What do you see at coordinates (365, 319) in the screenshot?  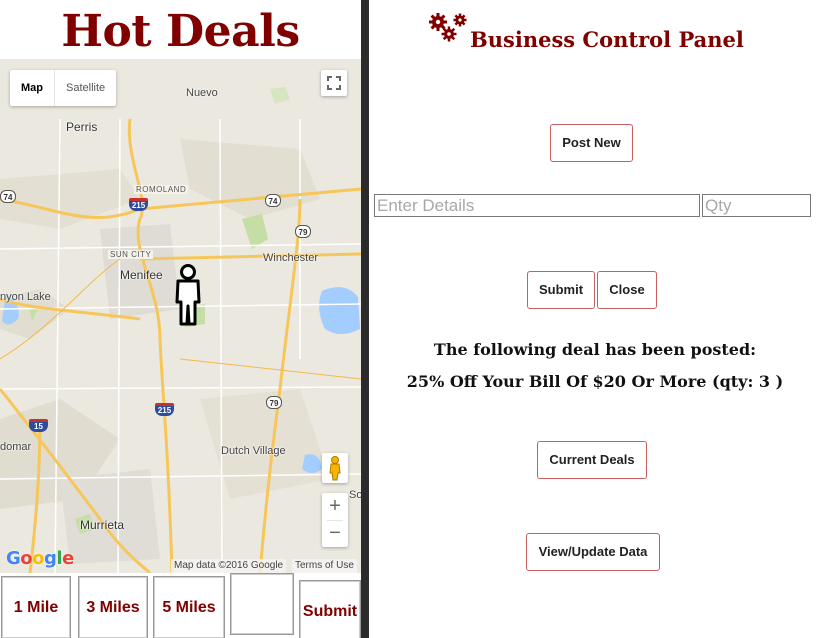 I see `pane-divider` at bounding box center [365, 319].